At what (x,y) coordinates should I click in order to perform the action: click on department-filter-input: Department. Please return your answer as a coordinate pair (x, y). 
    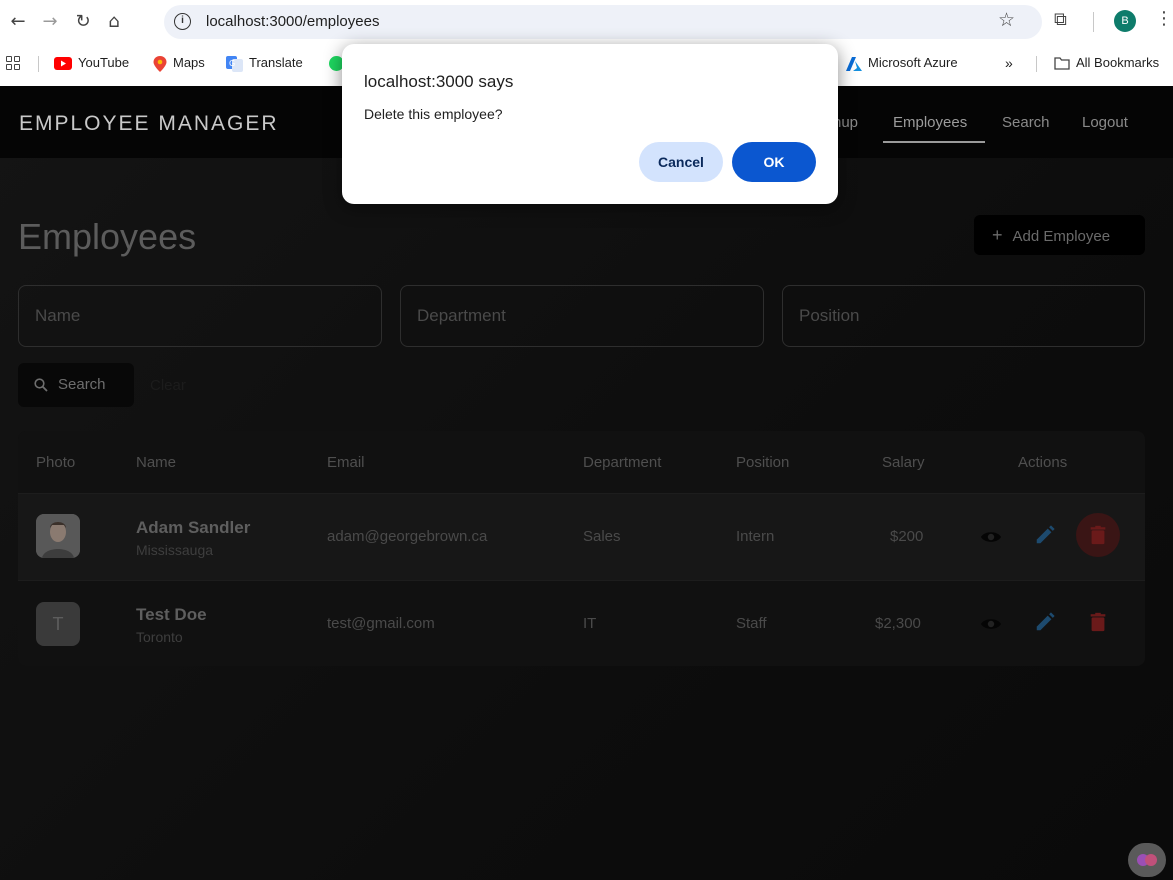
    Looking at the image, I should click on (582, 316).